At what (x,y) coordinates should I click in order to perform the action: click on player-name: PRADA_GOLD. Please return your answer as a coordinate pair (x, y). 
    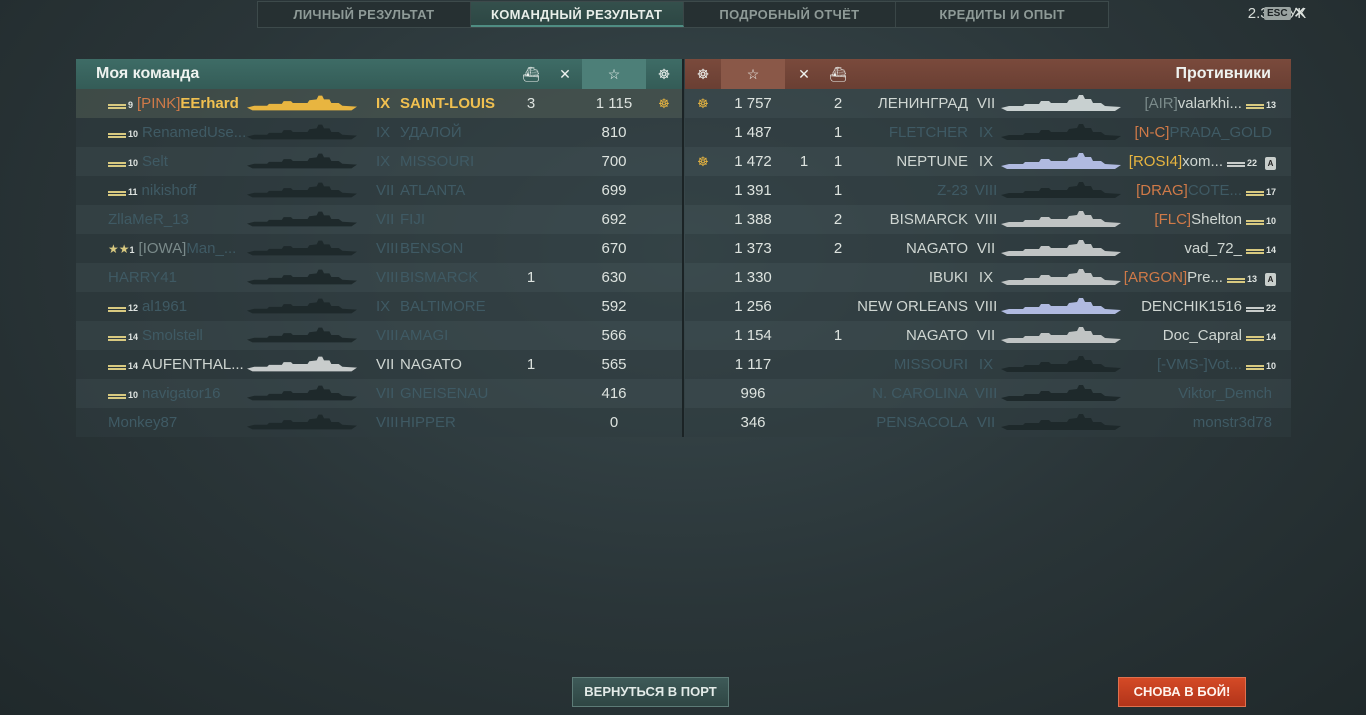
    Looking at the image, I should click on (1220, 132).